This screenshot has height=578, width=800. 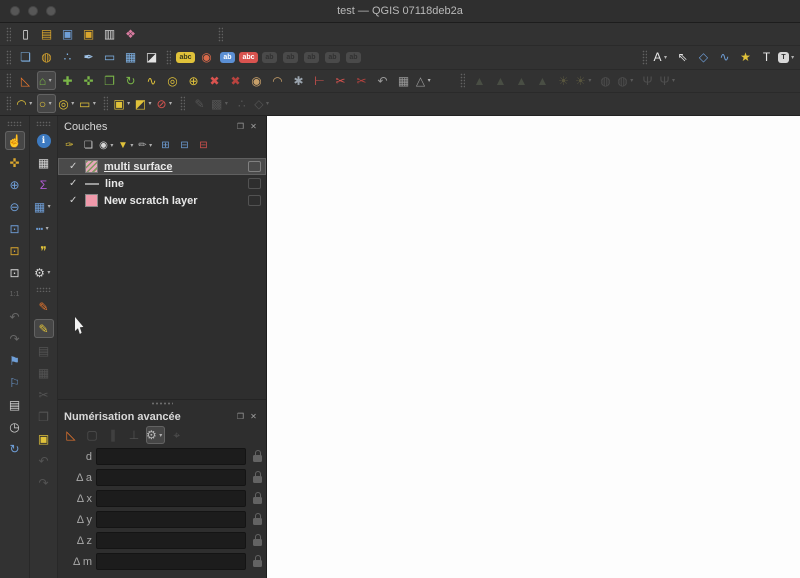 I want to click on measure-icon: ┅ ▾, so click(x=44, y=228).